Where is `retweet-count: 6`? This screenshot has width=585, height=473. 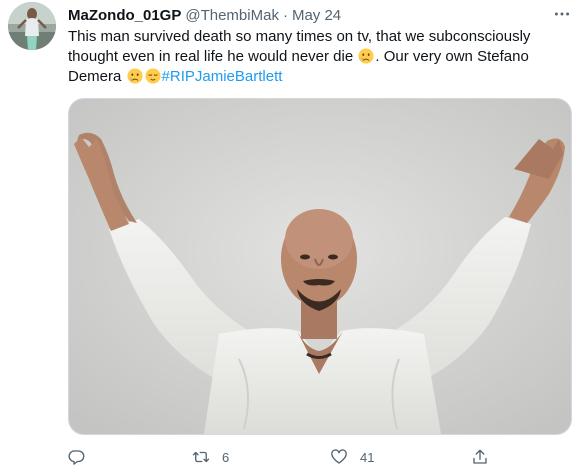
retweet-count: 6 is located at coordinates (226, 457).